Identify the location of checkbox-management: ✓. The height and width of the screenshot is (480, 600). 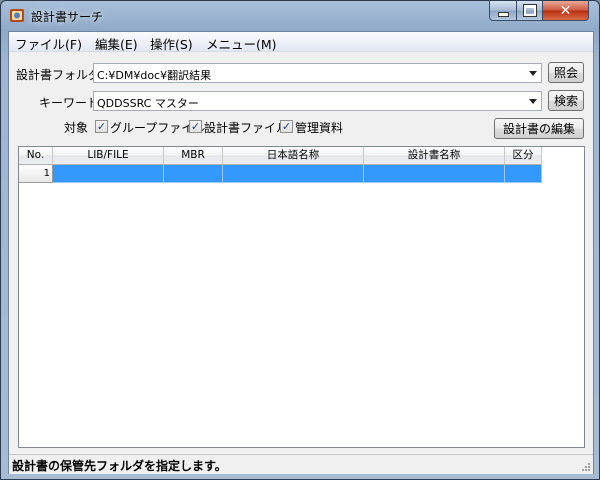
(286, 126).